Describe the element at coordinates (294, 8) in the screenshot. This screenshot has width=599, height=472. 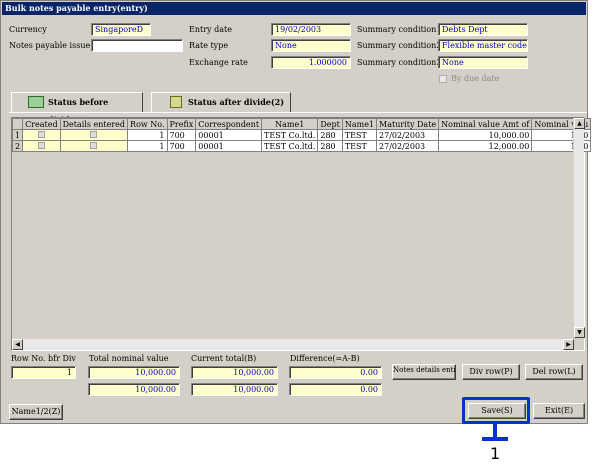
I see `window-title: Bulk notes payable entry(entry)` at that location.